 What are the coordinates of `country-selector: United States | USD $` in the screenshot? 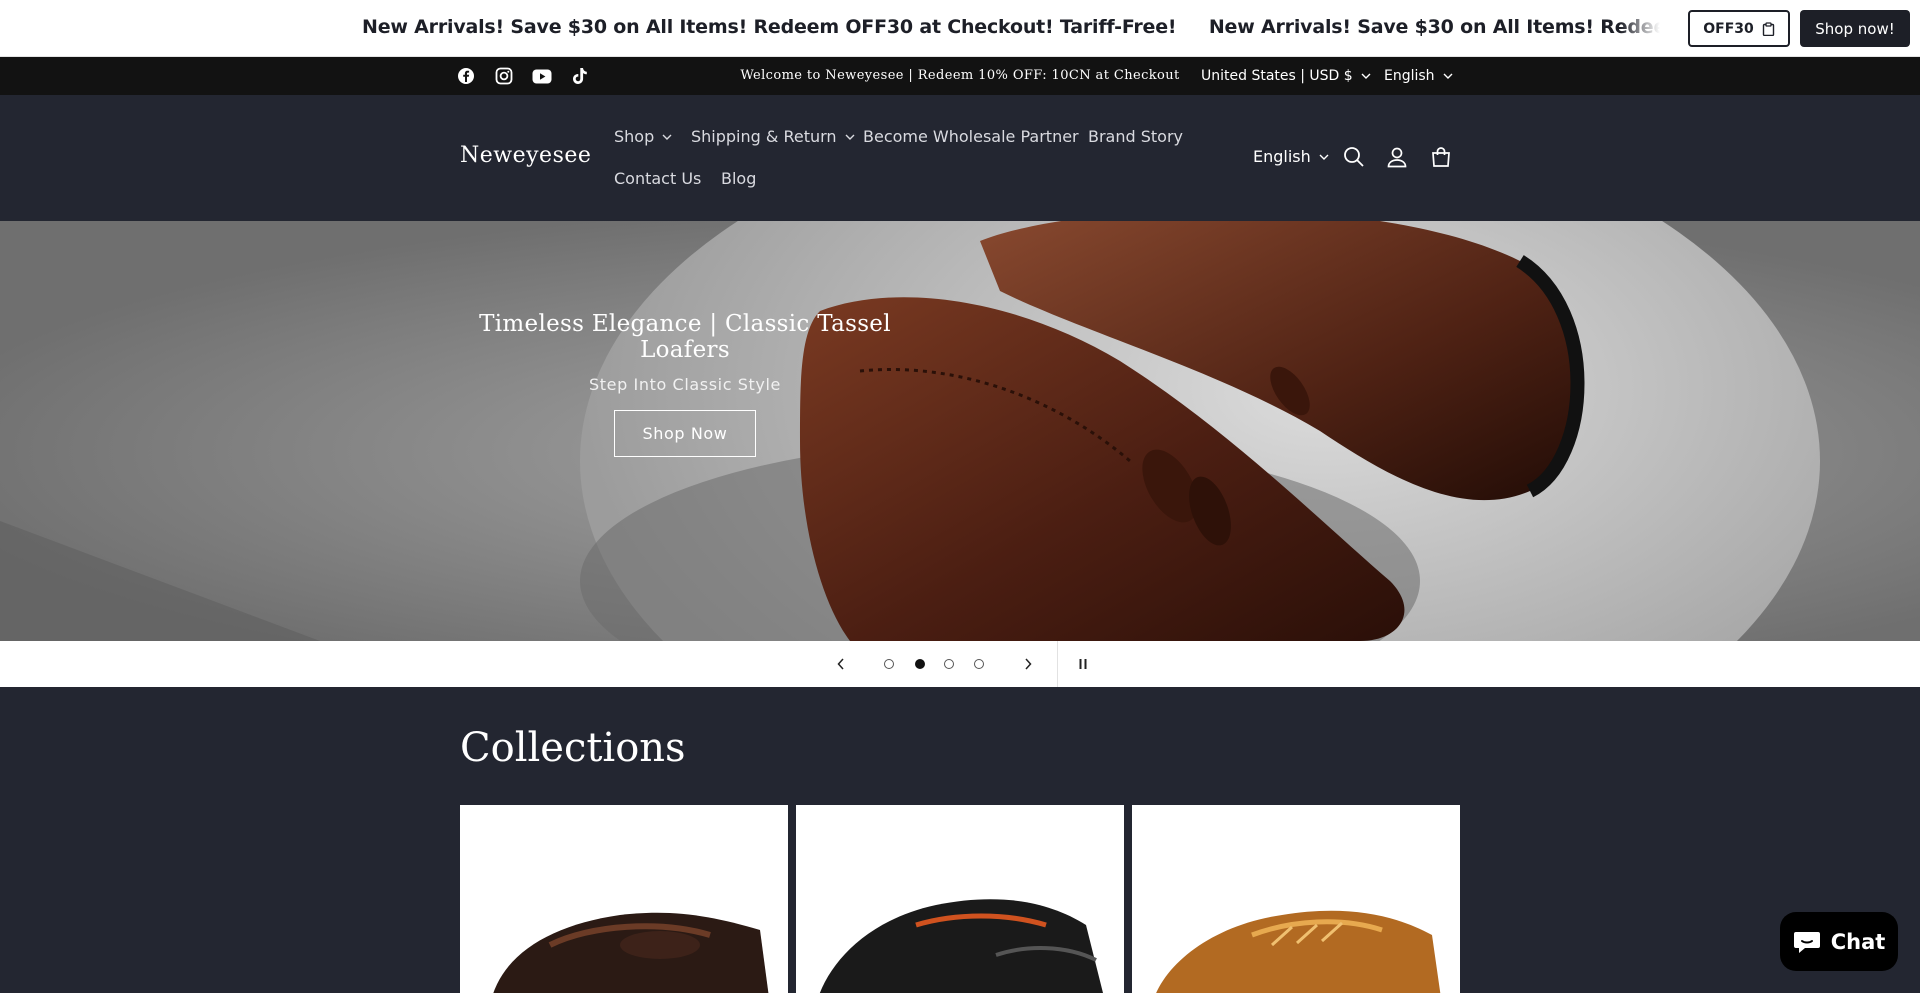 It's located at (1286, 76).